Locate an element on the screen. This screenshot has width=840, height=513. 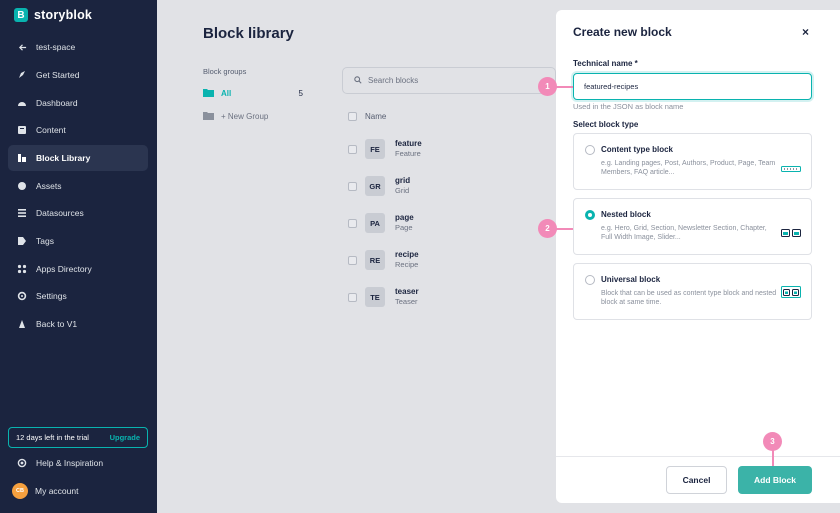
sidebar-item-get-started: Get Started is located at coordinates (78, 75).